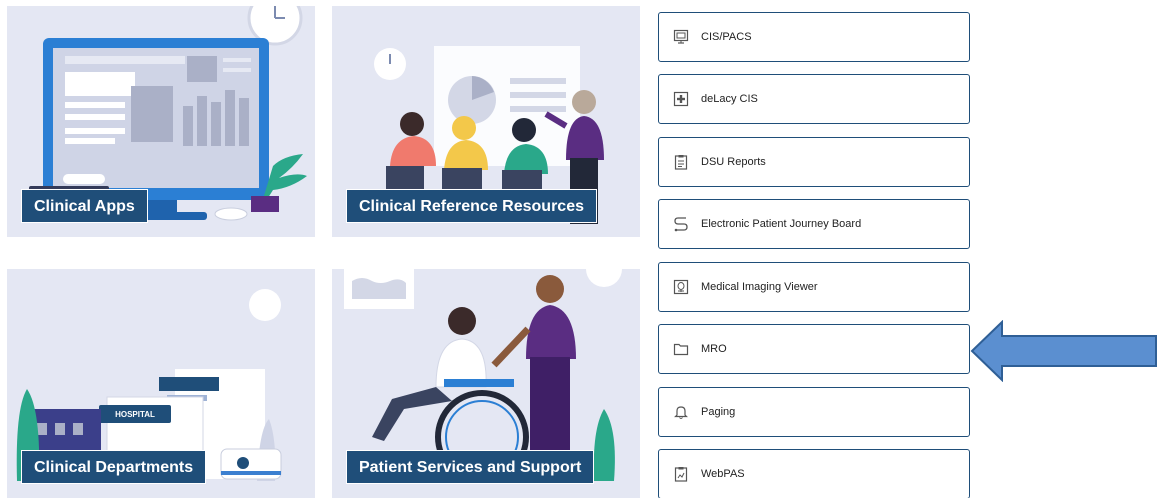 The height and width of the screenshot is (498, 1158). I want to click on bell-icon, so click(681, 412).